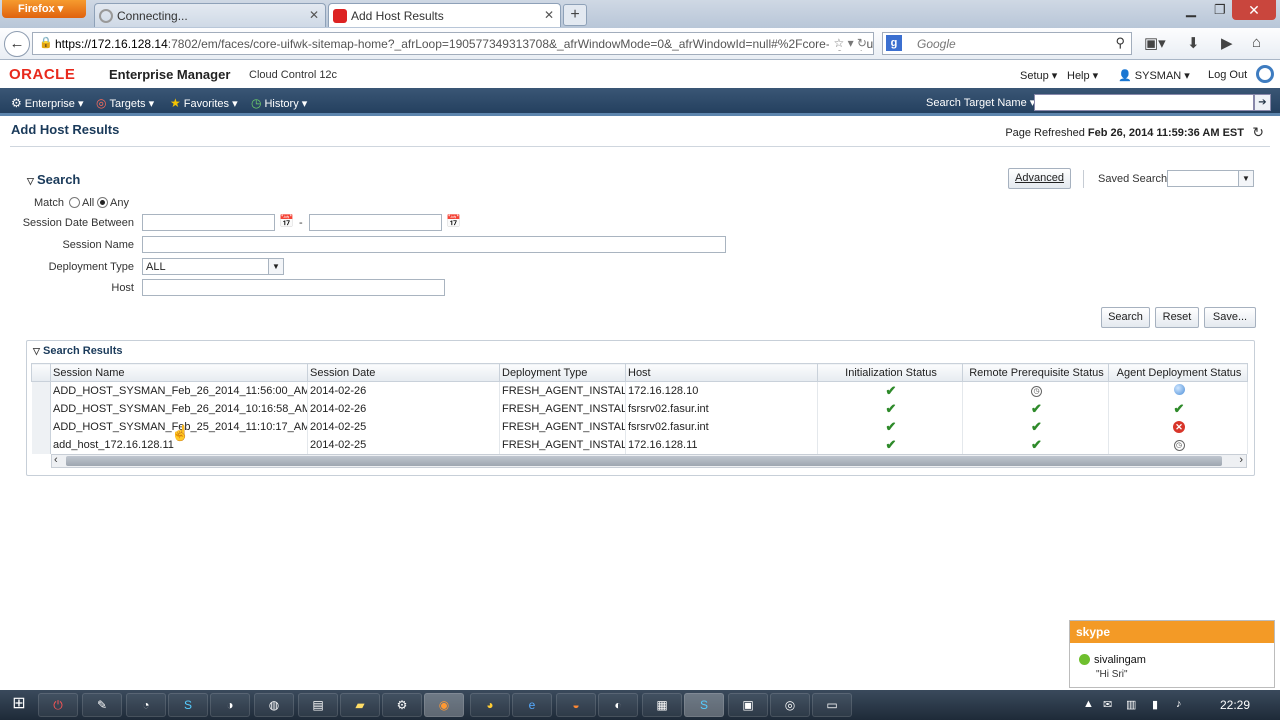 This screenshot has width=1280, height=720. What do you see at coordinates (1262, 102) in the screenshot?
I see `search-go-arrow-icon: ➔` at bounding box center [1262, 102].